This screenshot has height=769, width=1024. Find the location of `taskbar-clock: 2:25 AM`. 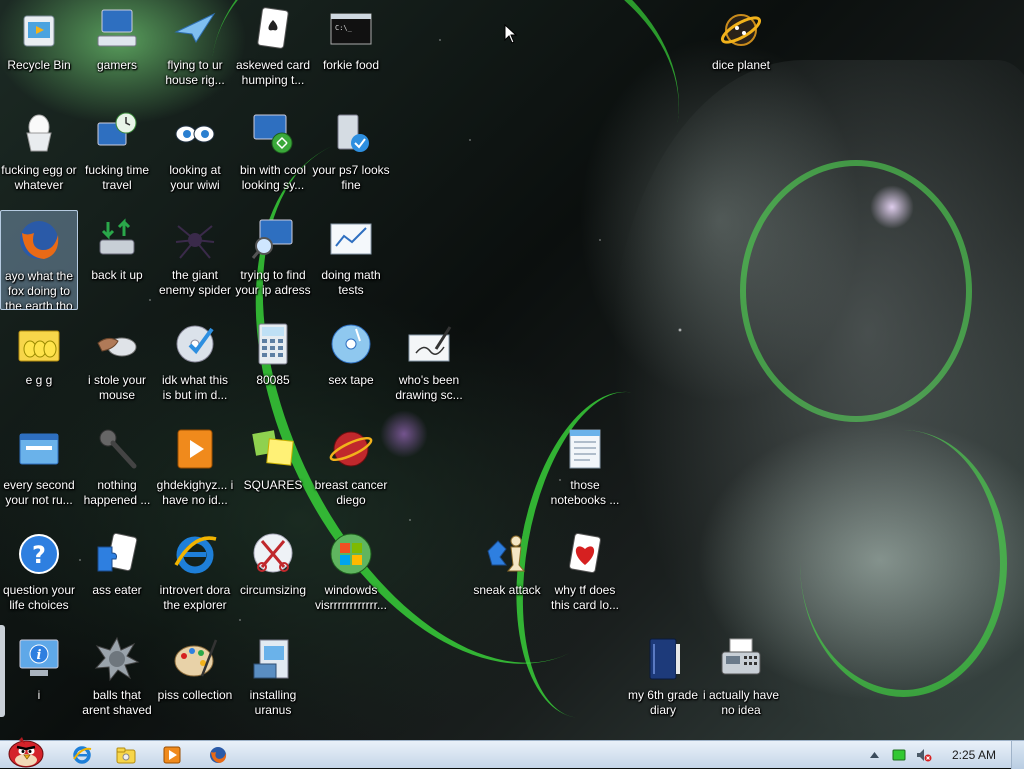

taskbar-clock: 2:25 AM is located at coordinates (974, 755).